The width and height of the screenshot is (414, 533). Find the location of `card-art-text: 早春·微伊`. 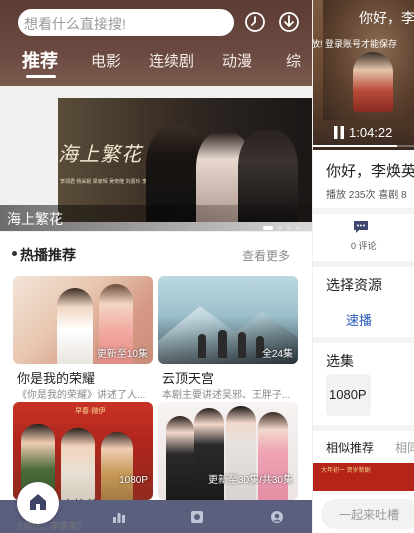

card-art-text: 早春·微伊 is located at coordinates (90, 411).